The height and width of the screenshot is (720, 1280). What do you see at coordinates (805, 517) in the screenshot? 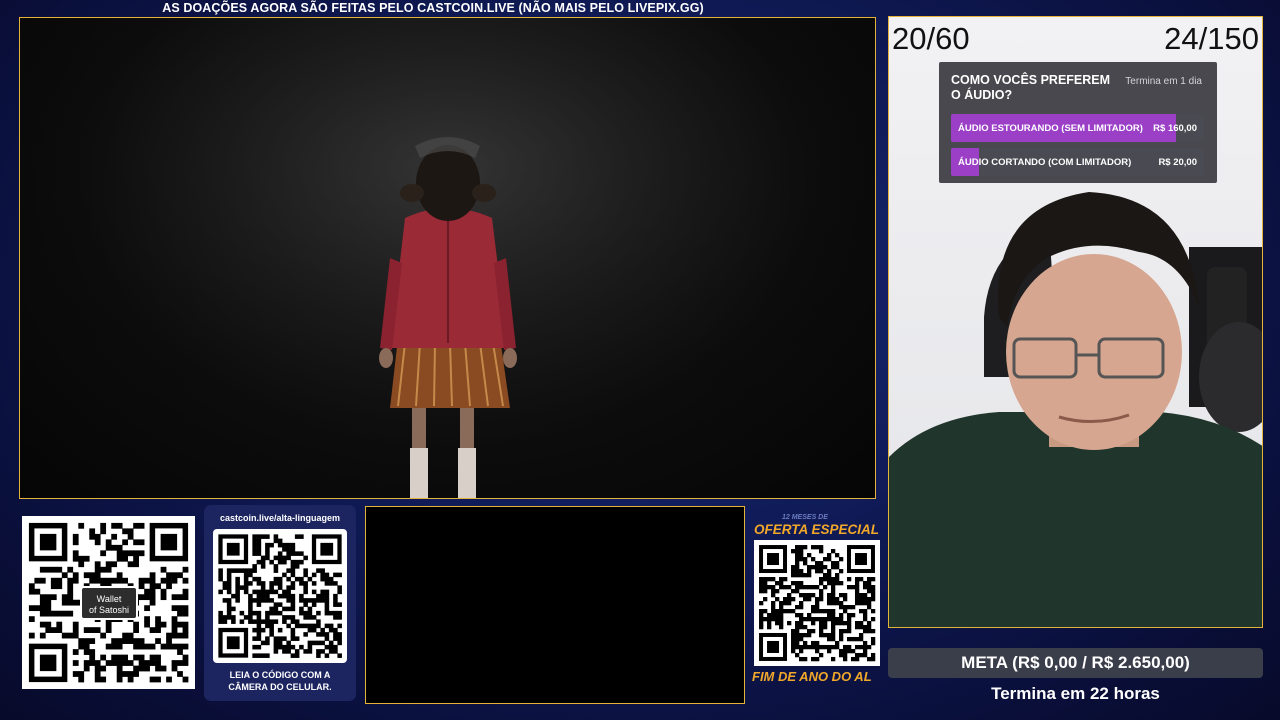
I see `offer-small-text: 12 MESES DE` at bounding box center [805, 517].